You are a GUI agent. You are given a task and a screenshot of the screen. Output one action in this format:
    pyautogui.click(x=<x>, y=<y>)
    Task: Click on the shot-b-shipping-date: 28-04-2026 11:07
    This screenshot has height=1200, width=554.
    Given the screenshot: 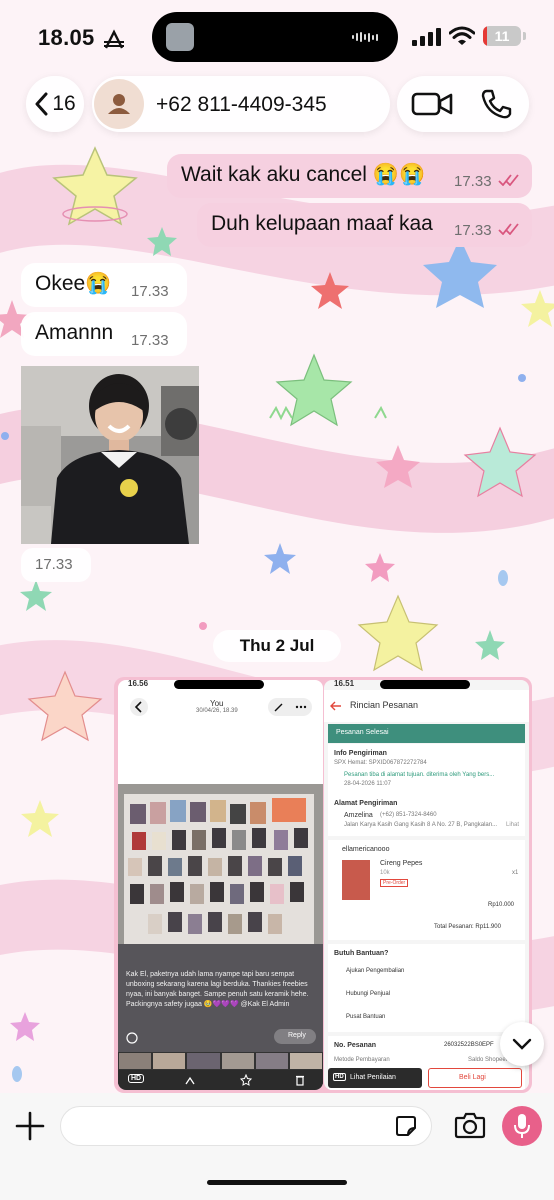 What is the action you would take?
    pyautogui.click(x=367, y=784)
    